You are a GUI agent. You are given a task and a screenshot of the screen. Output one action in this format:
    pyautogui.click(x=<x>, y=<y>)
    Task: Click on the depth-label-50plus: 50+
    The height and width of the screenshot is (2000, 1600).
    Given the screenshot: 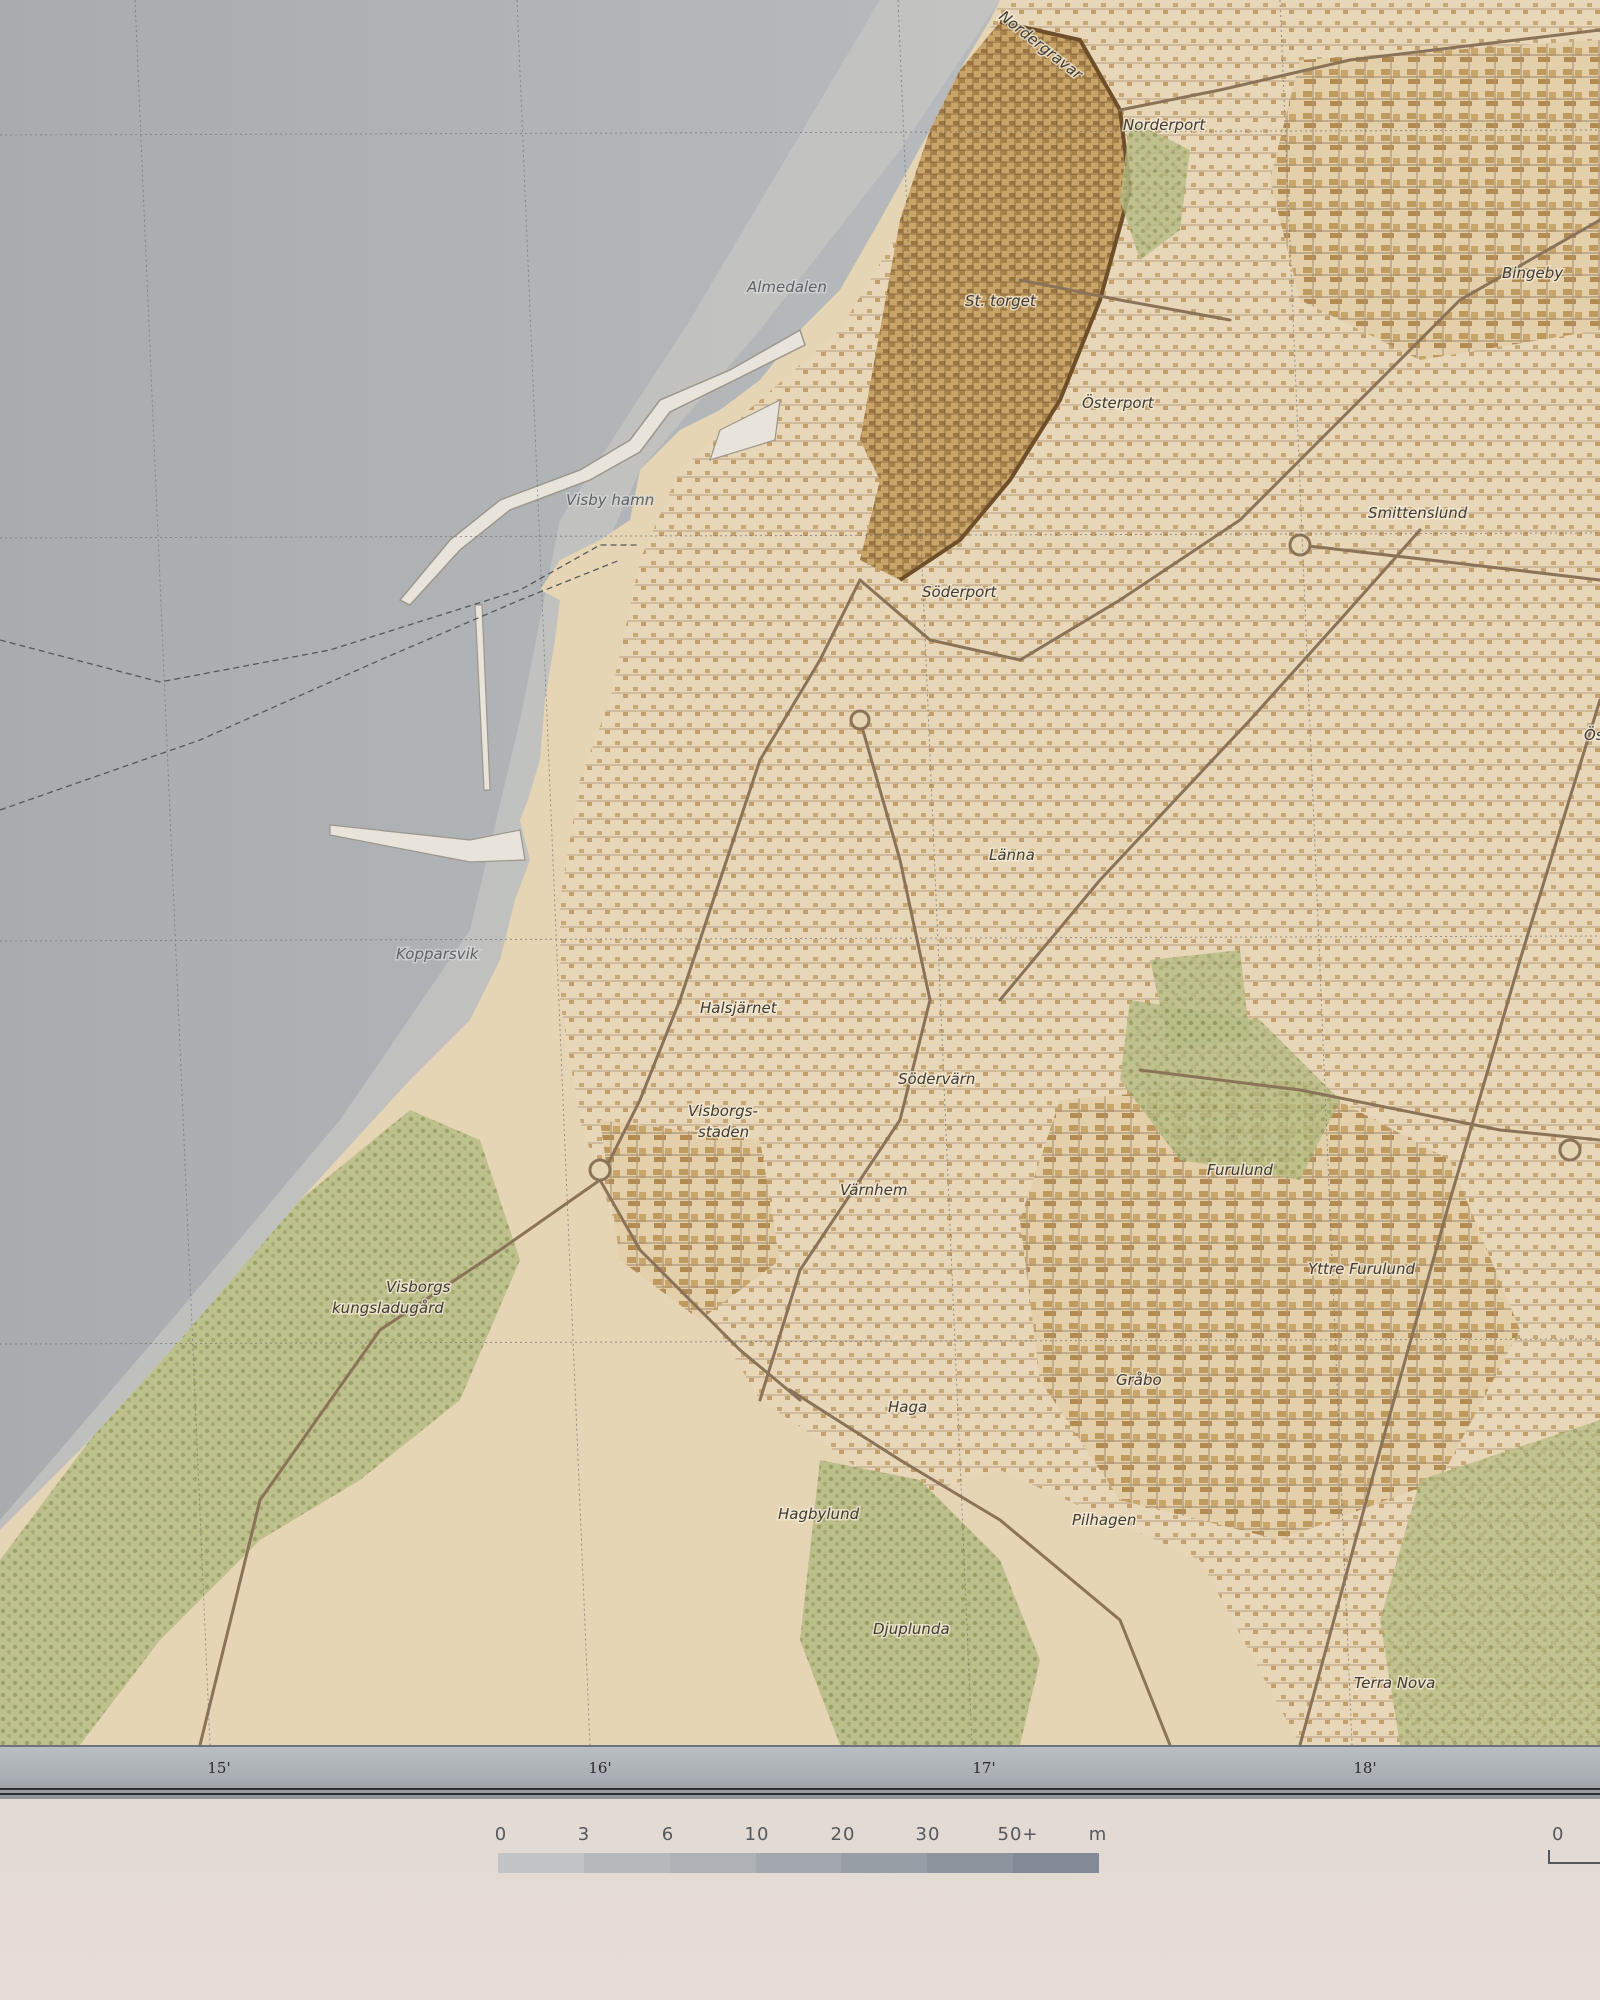 What is the action you would take?
    pyautogui.click(x=1018, y=1834)
    